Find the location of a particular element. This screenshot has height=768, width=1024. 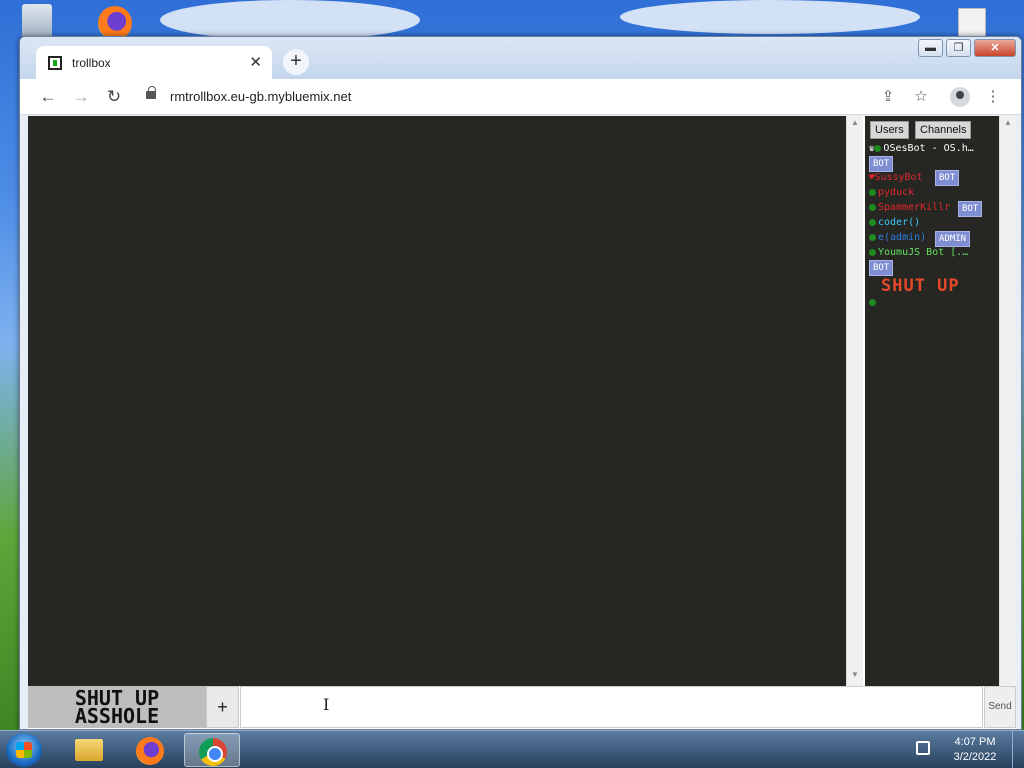

user-unnamed is located at coordinates (873, 302).